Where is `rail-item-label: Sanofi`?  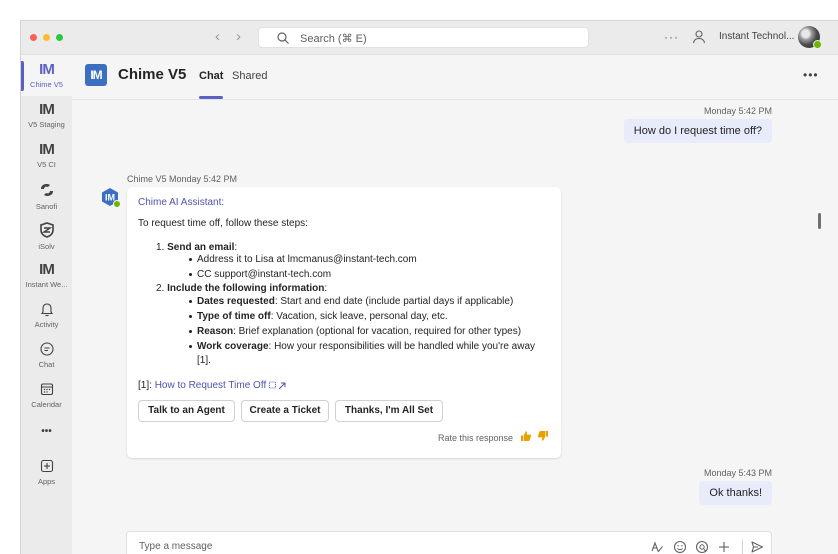 rail-item-label: Sanofi is located at coordinates (46, 206).